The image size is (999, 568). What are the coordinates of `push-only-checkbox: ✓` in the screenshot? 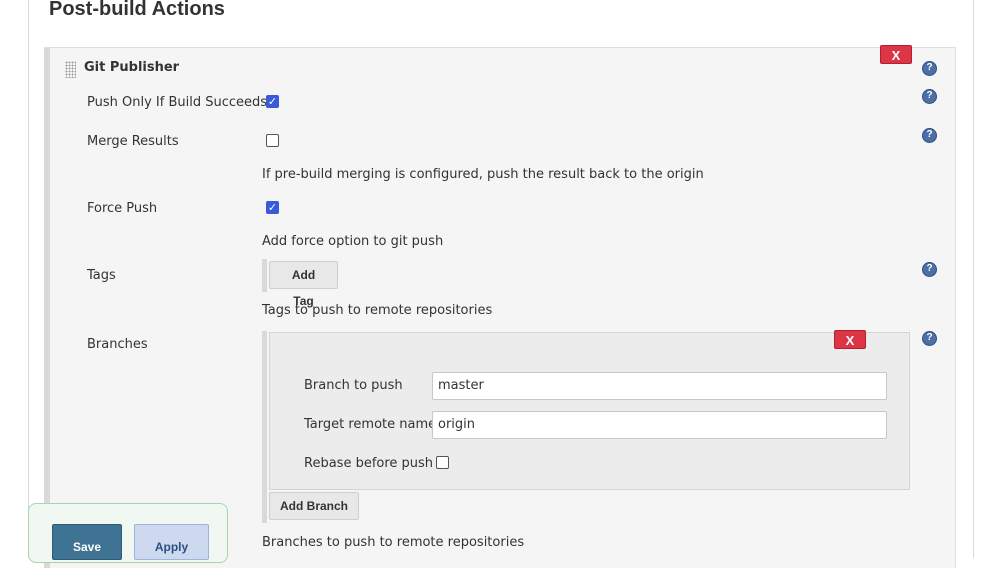 It's located at (272, 101).